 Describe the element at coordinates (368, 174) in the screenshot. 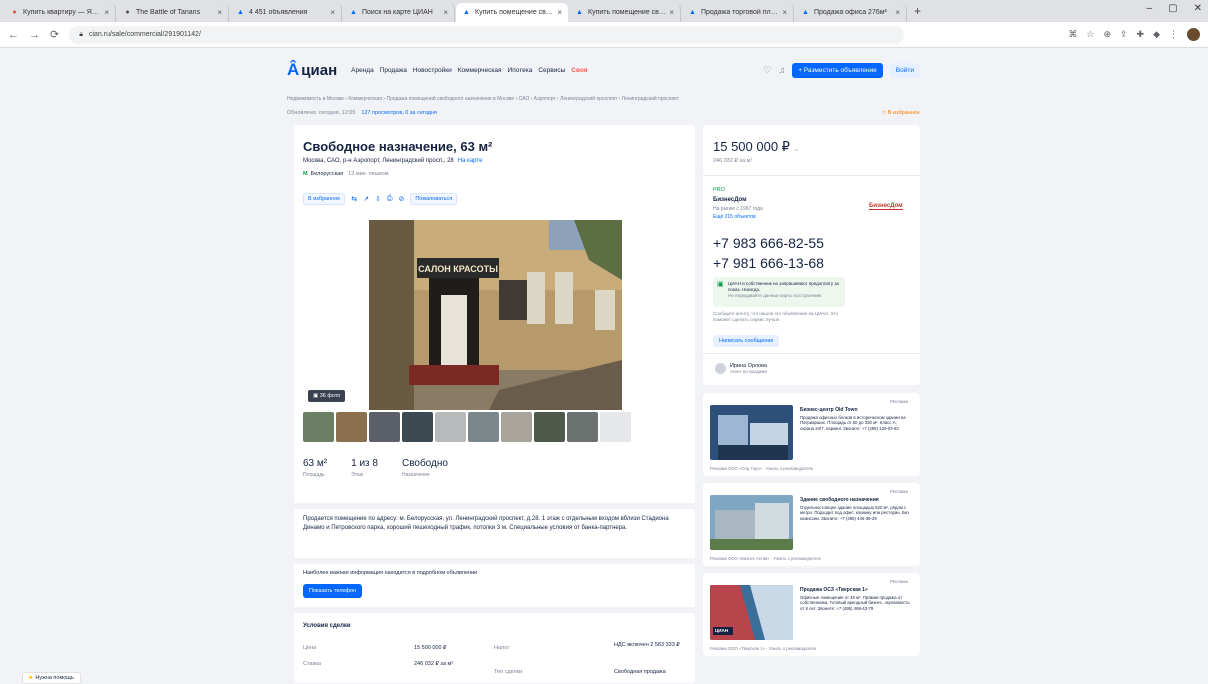

I see `walk-time: 13 мин. пешком` at that location.